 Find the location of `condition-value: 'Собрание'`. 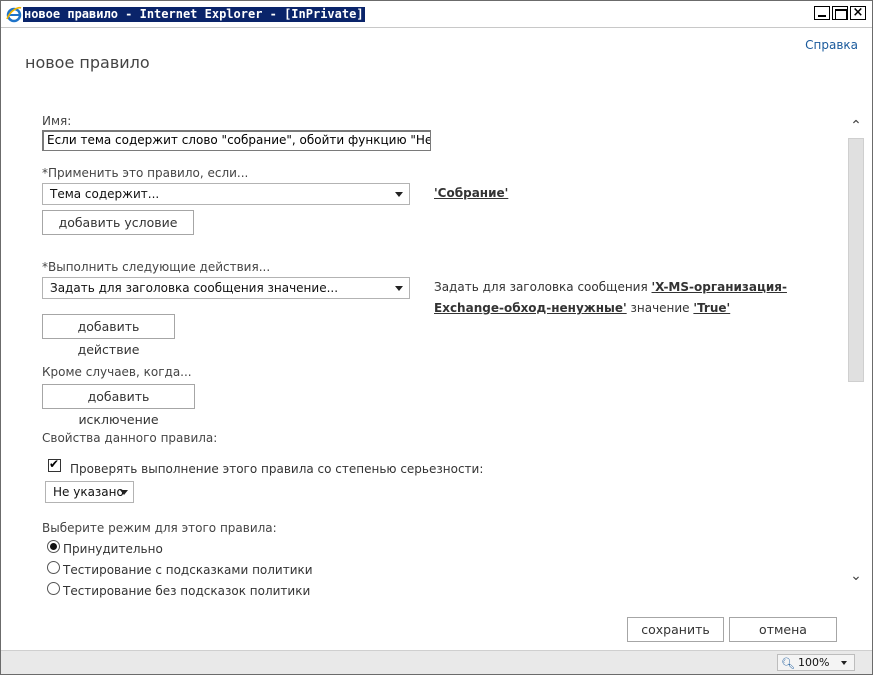

condition-value: 'Собрание' is located at coordinates (471, 193).